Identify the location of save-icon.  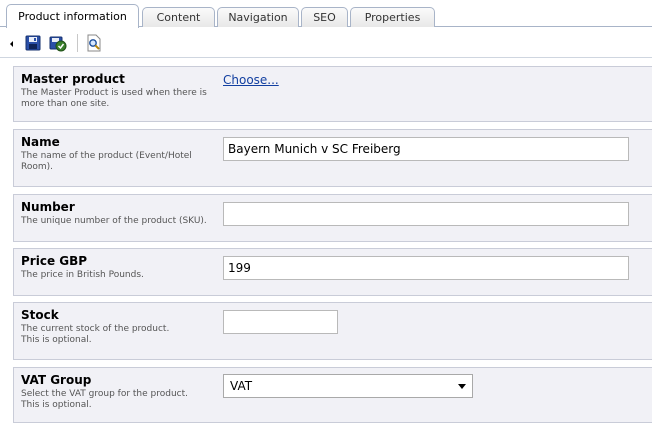
(33, 43).